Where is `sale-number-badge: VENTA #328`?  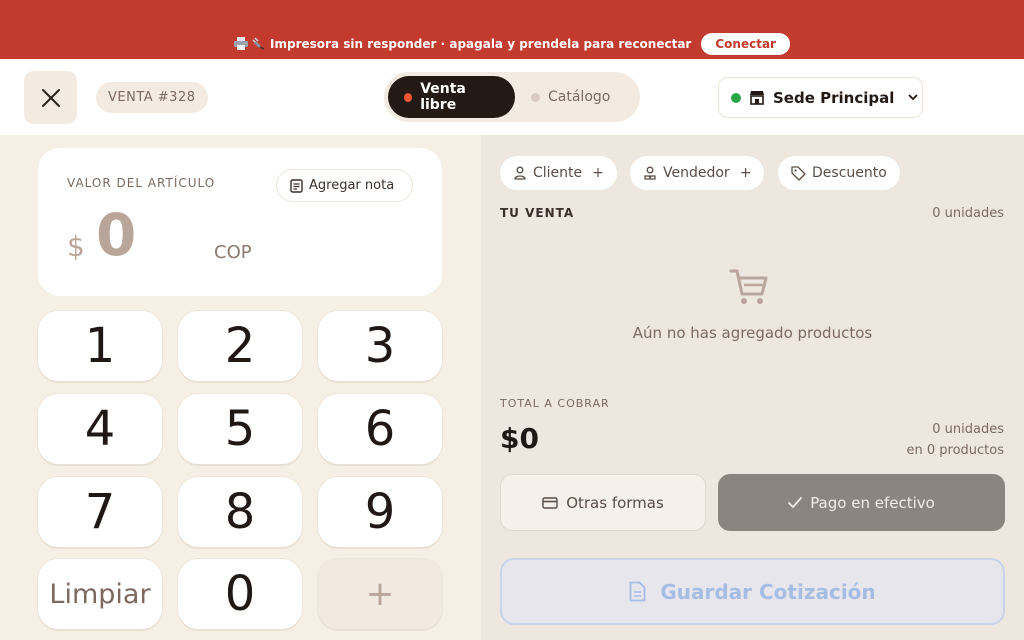
sale-number-badge: VENTA #328 is located at coordinates (152, 97).